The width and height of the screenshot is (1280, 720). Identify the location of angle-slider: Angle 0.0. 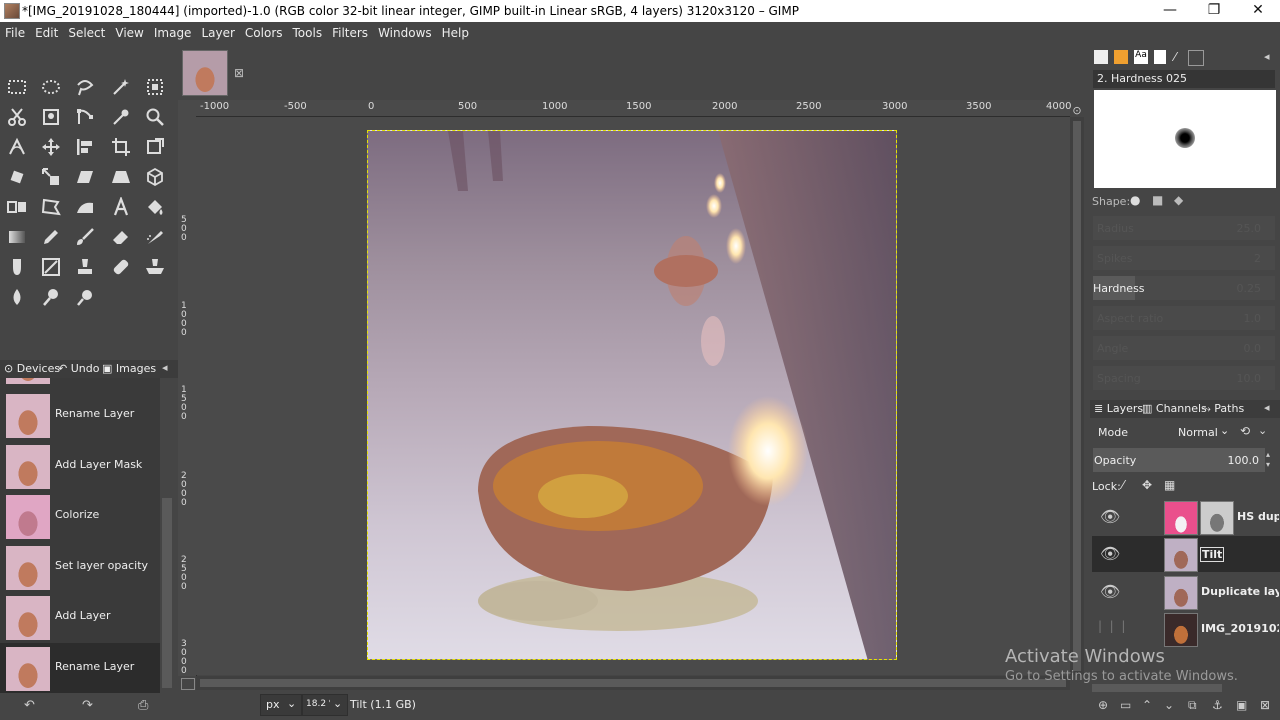
(1184, 348).